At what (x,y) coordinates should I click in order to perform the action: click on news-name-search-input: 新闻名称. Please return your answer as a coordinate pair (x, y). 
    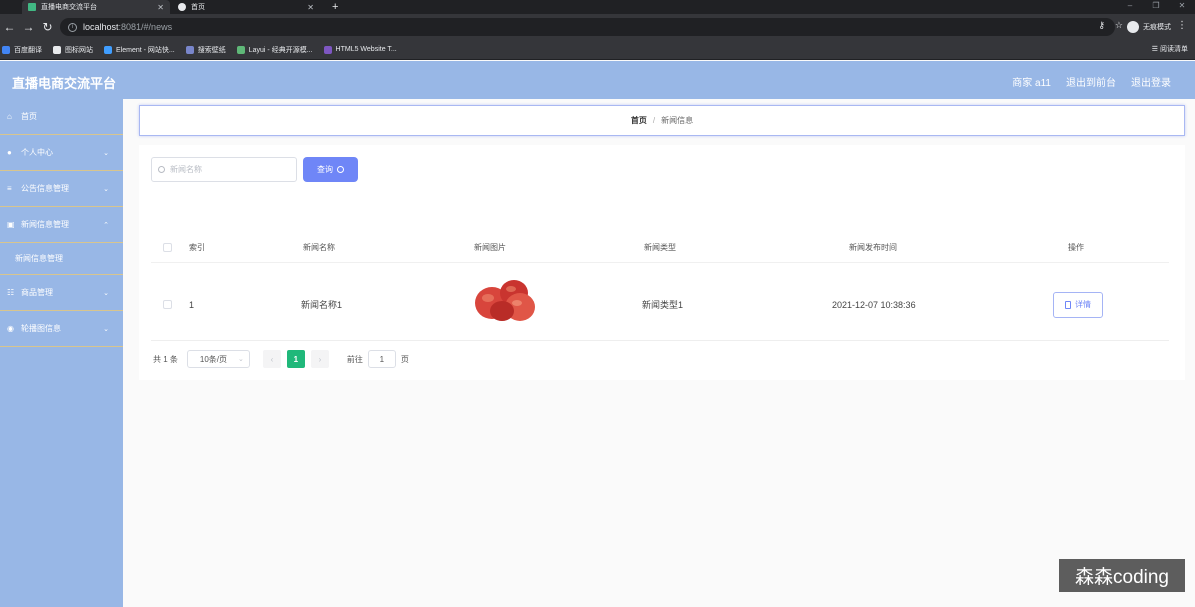
    Looking at the image, I should click on (224, 169).